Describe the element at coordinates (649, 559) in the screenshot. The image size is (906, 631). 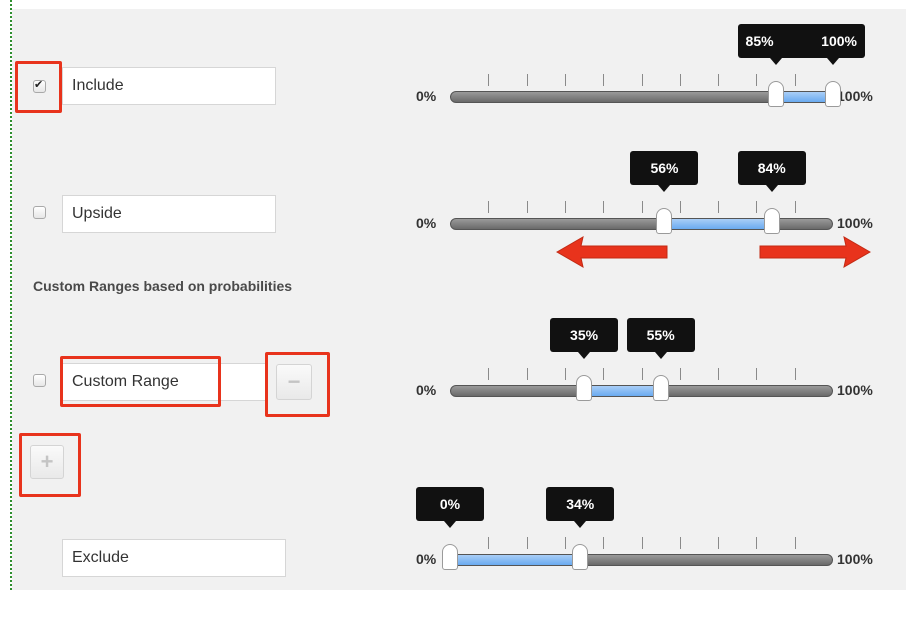
I see `exclude-slider: 0% 100% 0% 34%` at that location.